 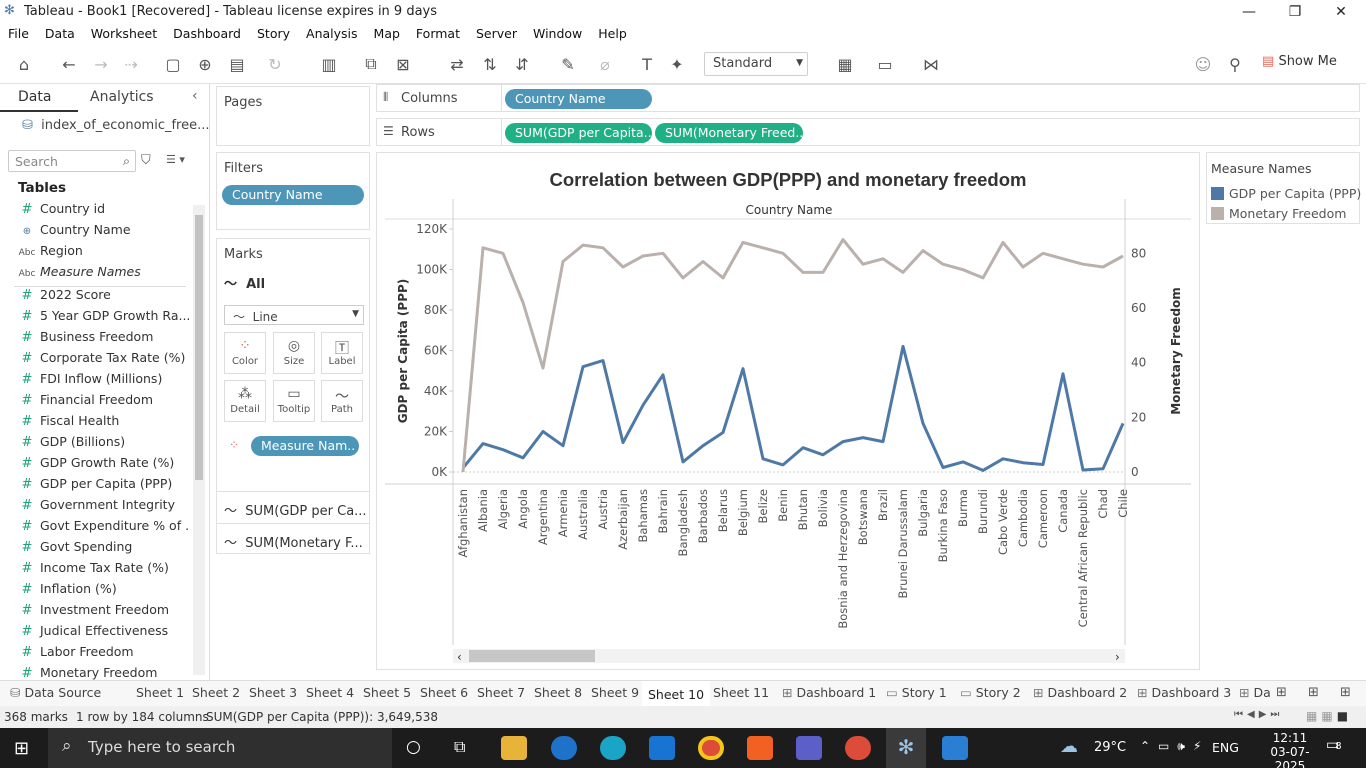 I want to click on minimize-button: —, so click(x=1249, y=12).